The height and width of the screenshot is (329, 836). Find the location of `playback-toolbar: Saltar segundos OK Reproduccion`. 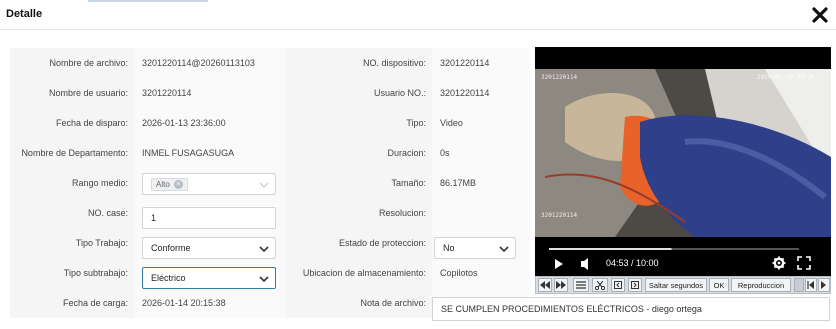

playback-toolbar: Saltar segundos OK Reproduccion is located at coordinates (683, 285).